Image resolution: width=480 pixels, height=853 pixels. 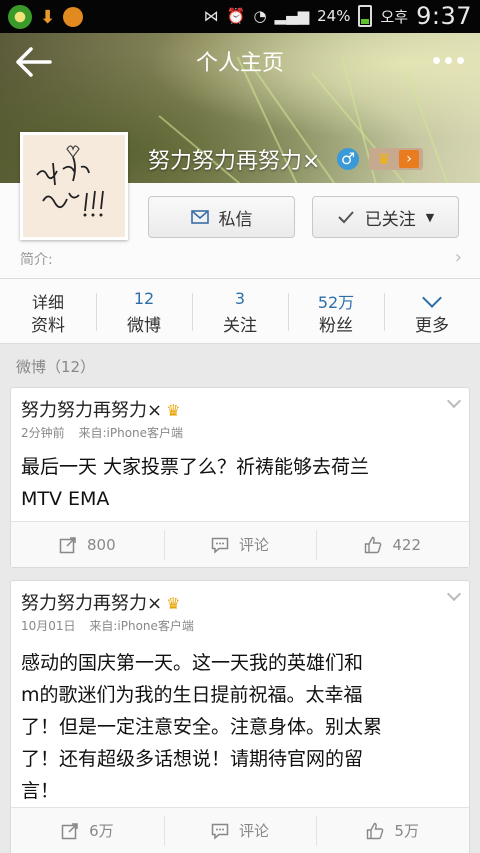 I want to click on post-meta: 10月01日 来自:iPhone客户端, so click(x=107, y=625).